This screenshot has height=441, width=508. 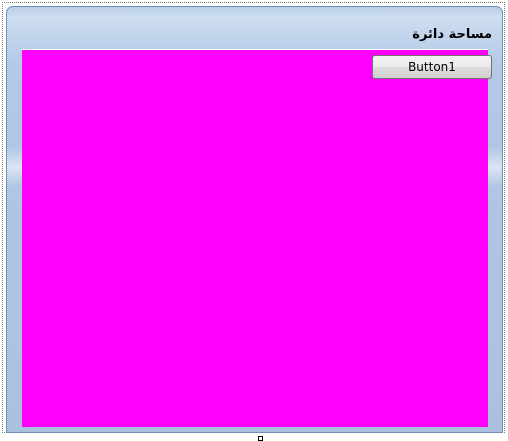 I want to click on form-title: مساحة دائرة, so click(x=452, y=34).